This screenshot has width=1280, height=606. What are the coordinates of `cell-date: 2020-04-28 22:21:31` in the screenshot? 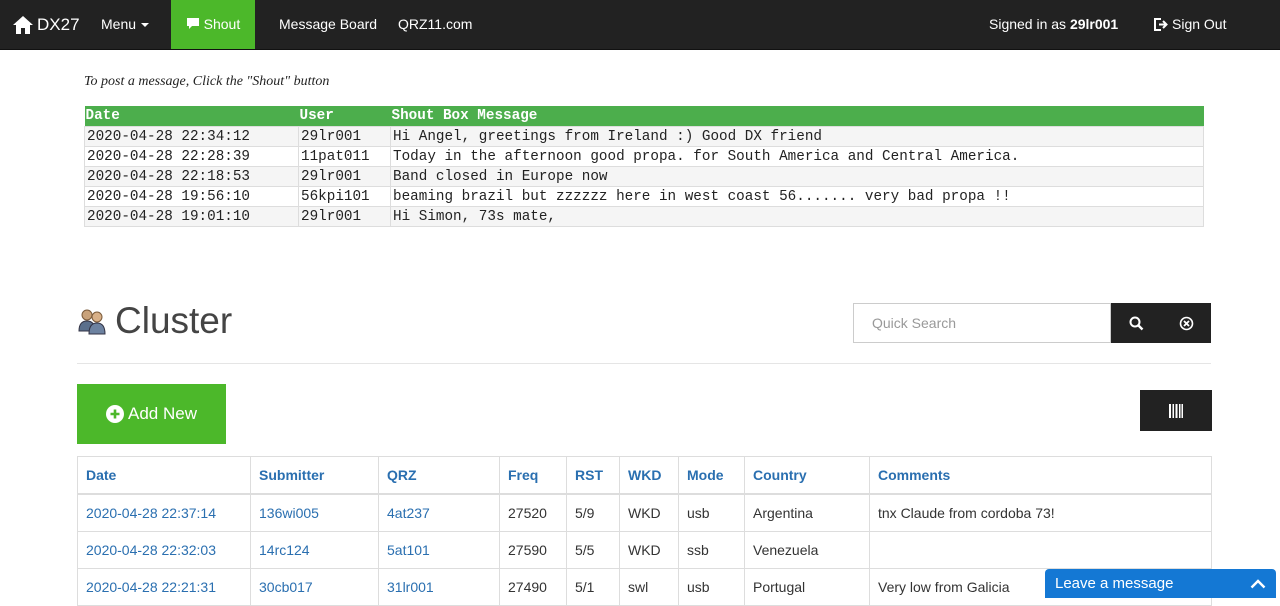 It's located at (164, 587).